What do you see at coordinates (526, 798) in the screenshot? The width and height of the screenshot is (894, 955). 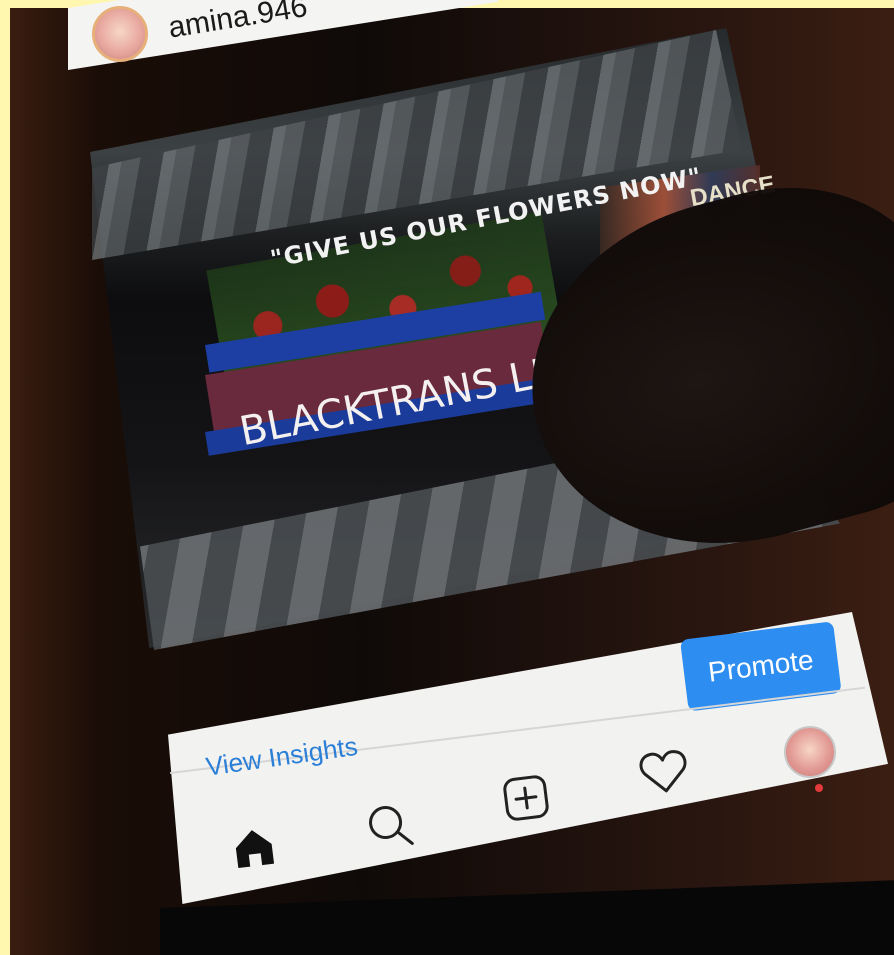 I see `plus-square-icon` at bounding box center [526, 798].